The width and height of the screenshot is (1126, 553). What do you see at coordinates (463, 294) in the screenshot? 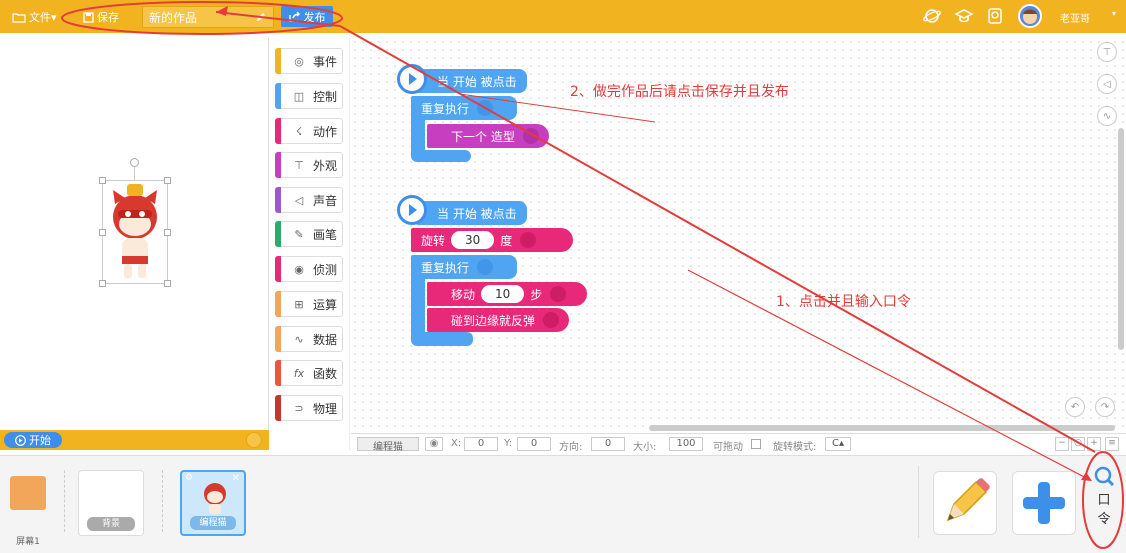
I see `block-label: 移动` at bounding box center [463, 294].